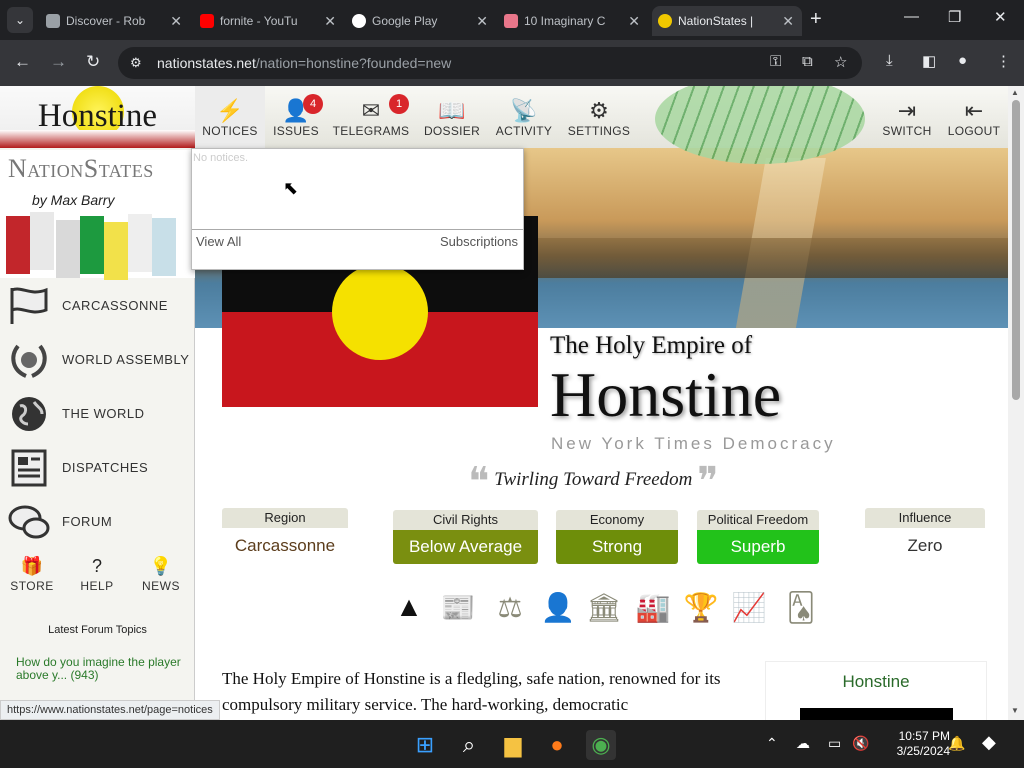 The height and width of the screenshot is (768, 1024). I want to click on factory-icon: 🏭, so click(653, 611).